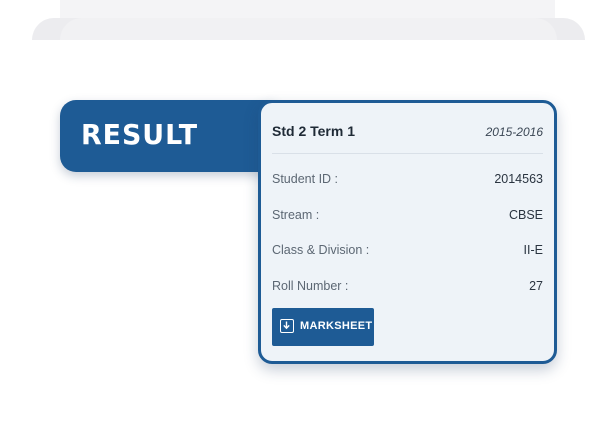 The width and height of the screenshot is (615, 421). Describe the element at coordinates (140, 134) in the screenshot. I see `result-tab-label: RESULT` at that location.